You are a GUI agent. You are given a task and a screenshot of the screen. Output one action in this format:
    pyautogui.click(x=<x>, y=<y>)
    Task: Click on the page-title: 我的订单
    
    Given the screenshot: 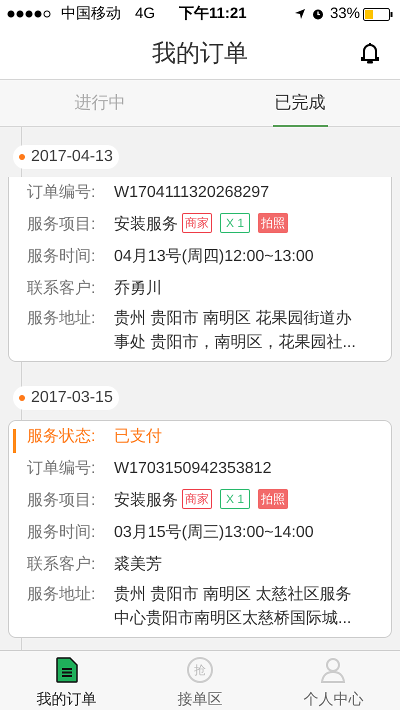 What is the action you would take?
    pyautogui.click(x=200, y=53)
    